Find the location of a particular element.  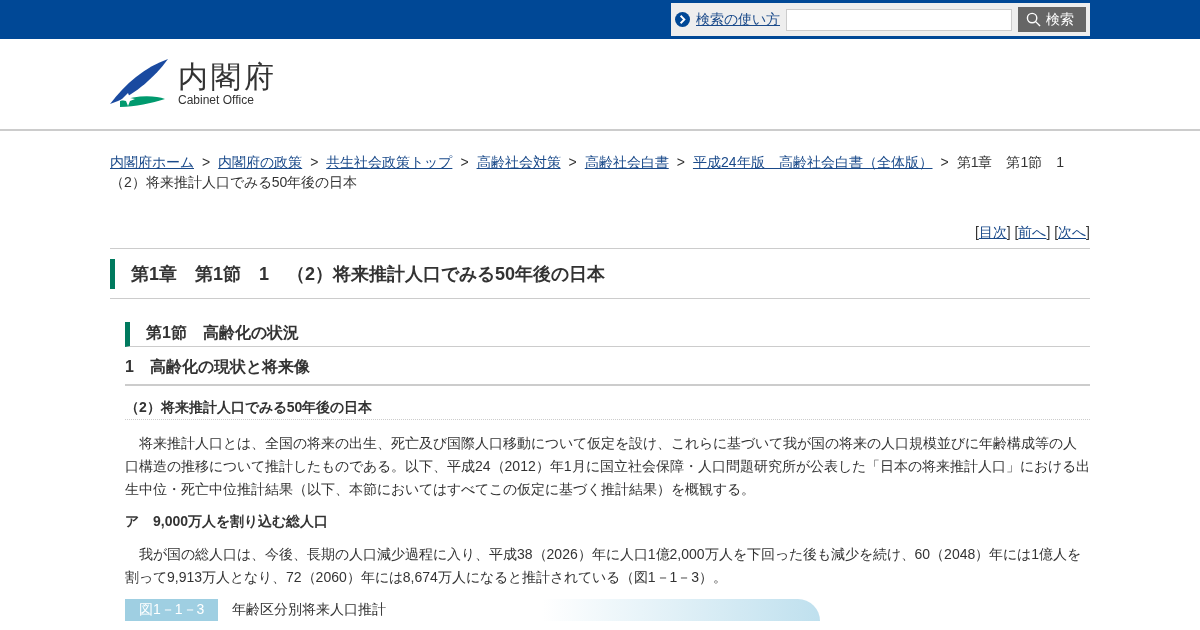

breadcrumb-link: 平成24年版 高齢社会白書（全体版） is located at coordinates (812, 162).